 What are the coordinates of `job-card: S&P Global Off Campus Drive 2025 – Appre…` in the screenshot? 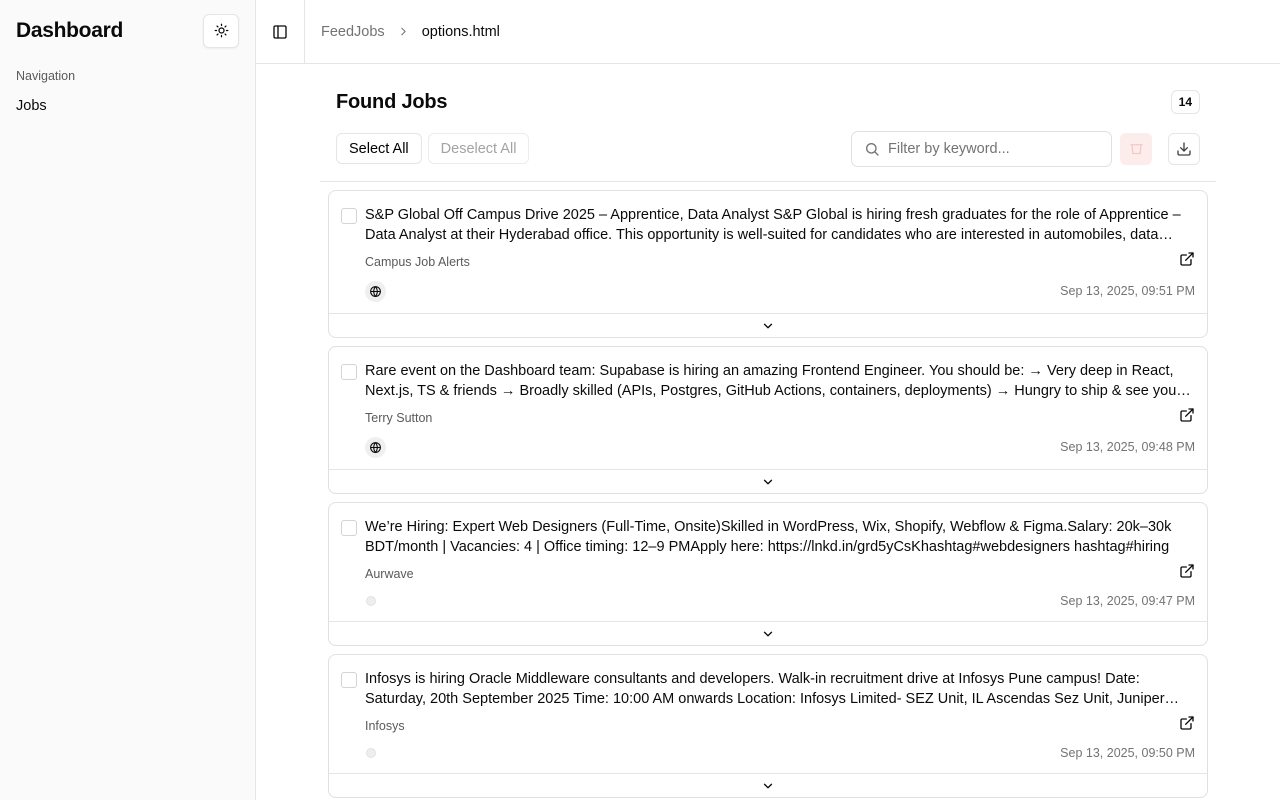 It's located at (768, 264).